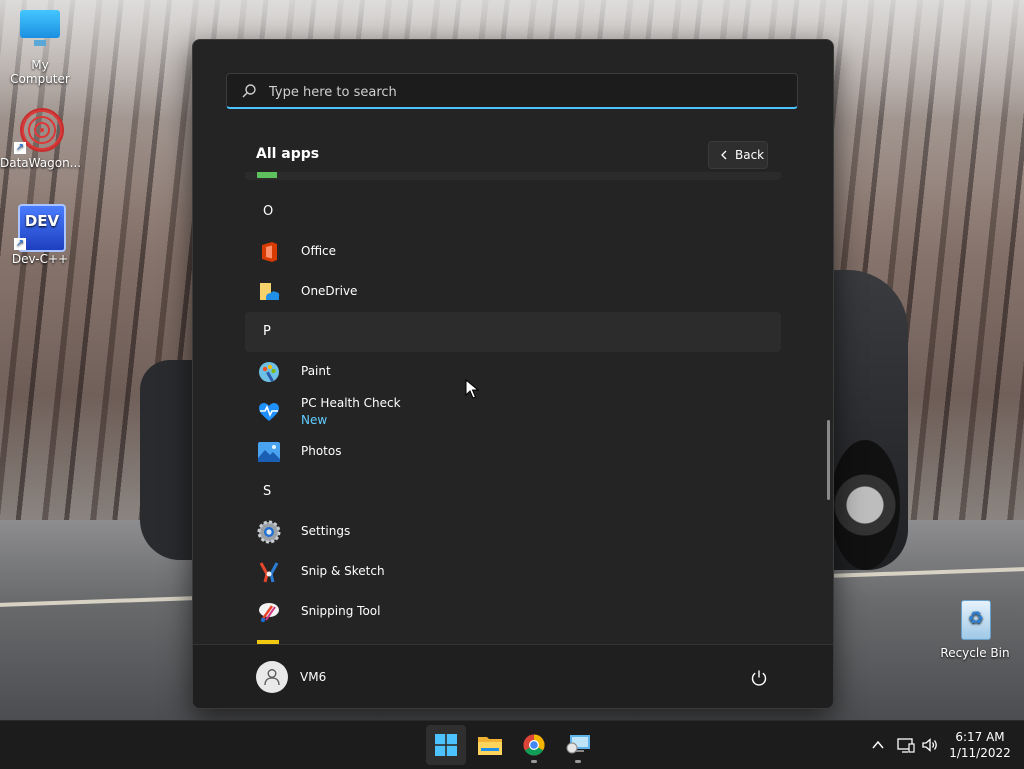 This screenshot has width=1024, height=769. What do you see at coordinates (249, 91) in the screenshot?
I see `search-icon` at bounding box center [249, 91].